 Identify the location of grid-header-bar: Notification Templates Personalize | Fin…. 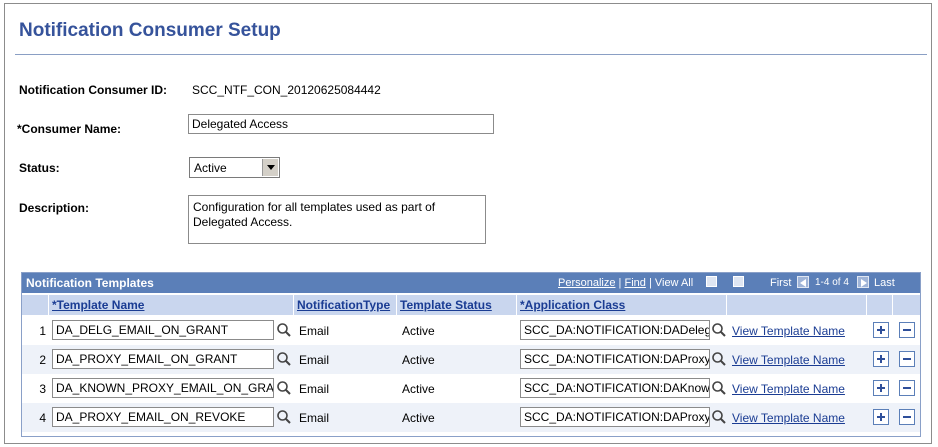
(471, 283).